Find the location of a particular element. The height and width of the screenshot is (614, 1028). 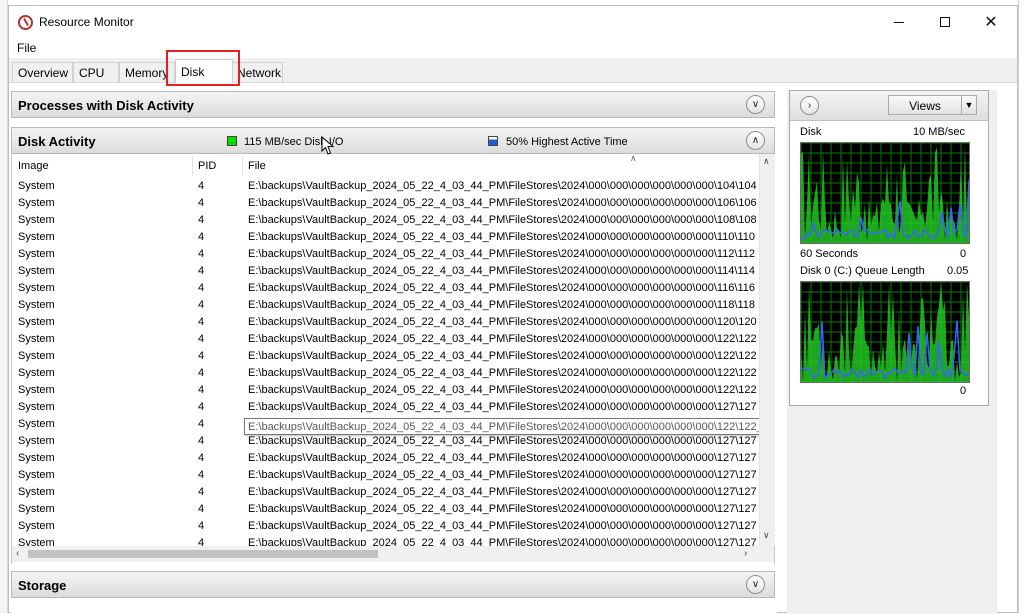

disk-activity-section-title: Disk Activity is located at coordinates (57, 141).